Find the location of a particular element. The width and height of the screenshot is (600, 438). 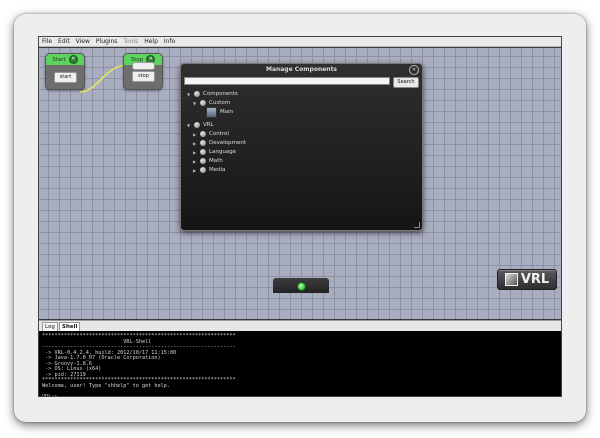

tree-item-label: Main is located at coordinates (227, 112).